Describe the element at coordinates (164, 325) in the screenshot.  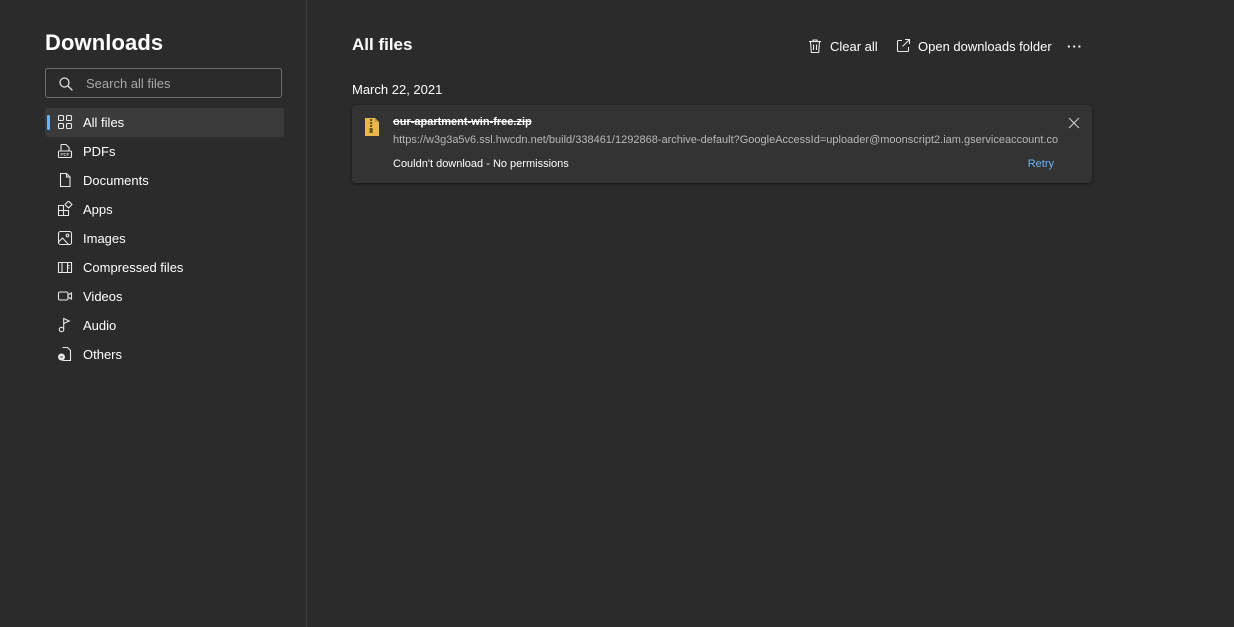
I see `sidebar-item-audio: Audio` at that location.